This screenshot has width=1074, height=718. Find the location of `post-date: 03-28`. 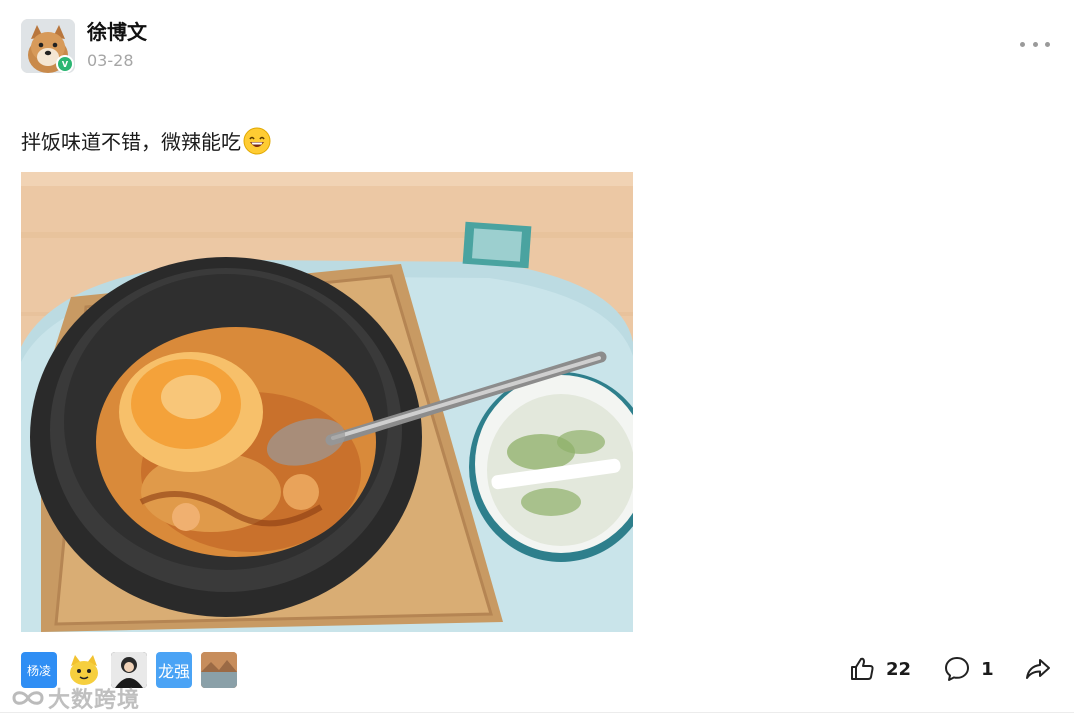

post-date: 03-28 is located at coordinates (110, 60).